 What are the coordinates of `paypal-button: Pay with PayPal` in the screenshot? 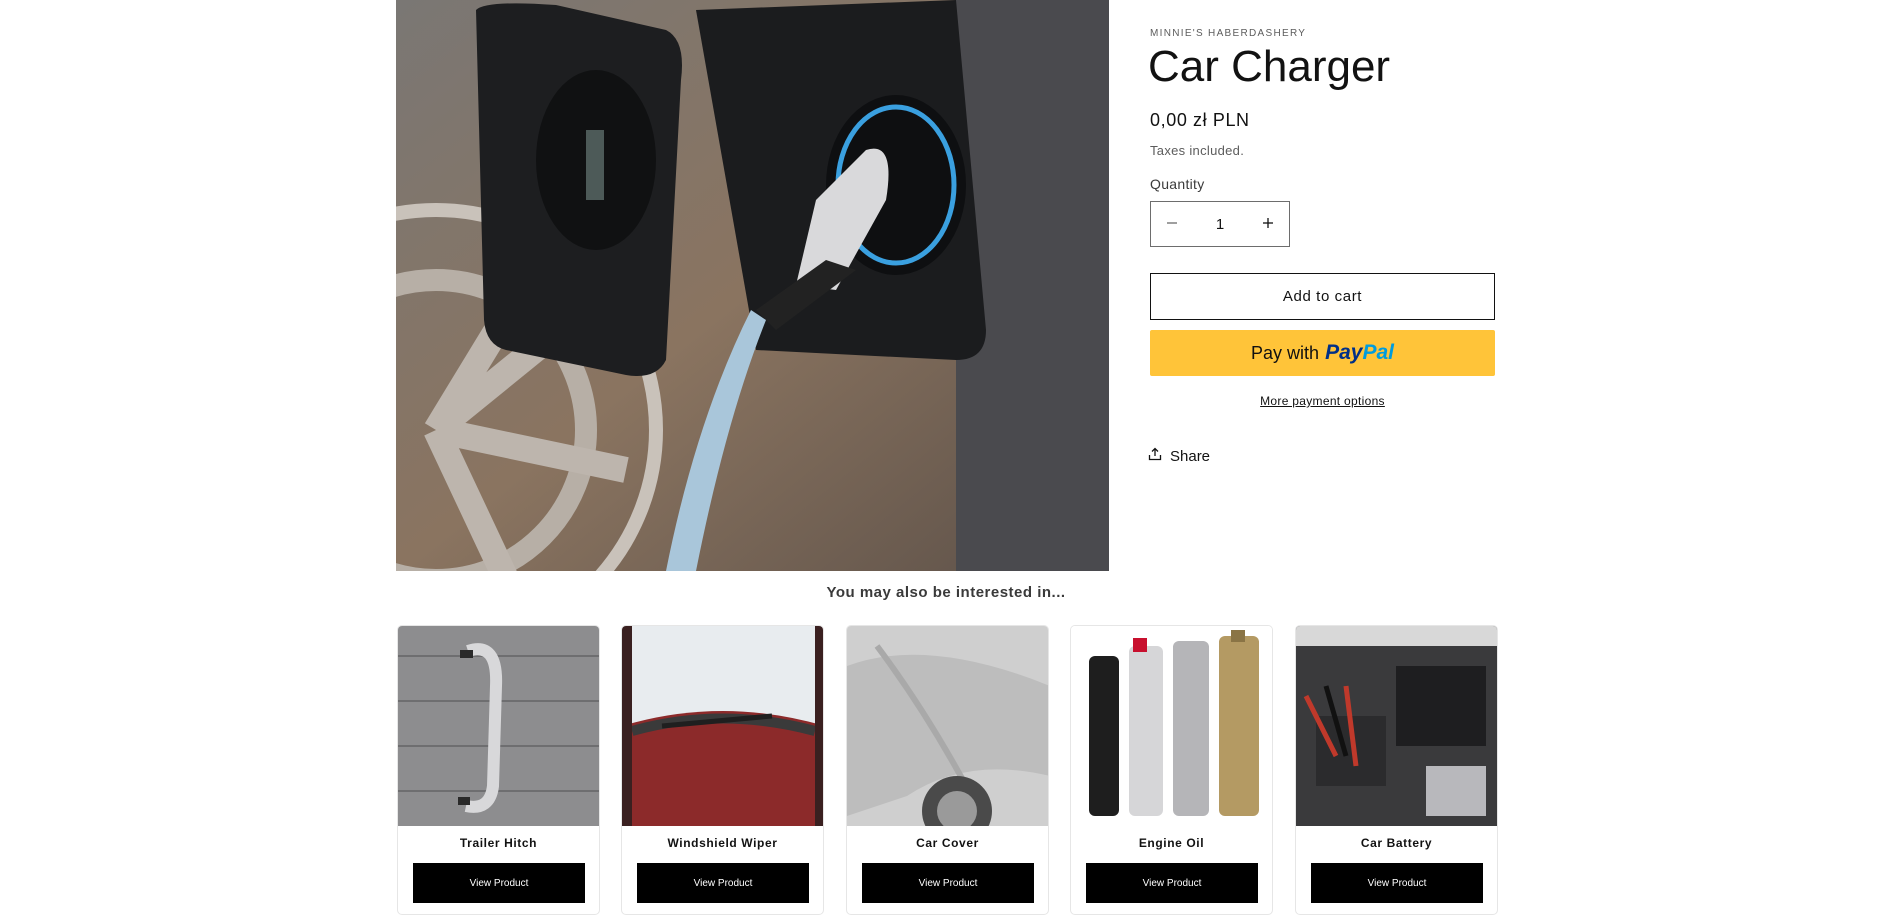 It's located at (1322, 353).